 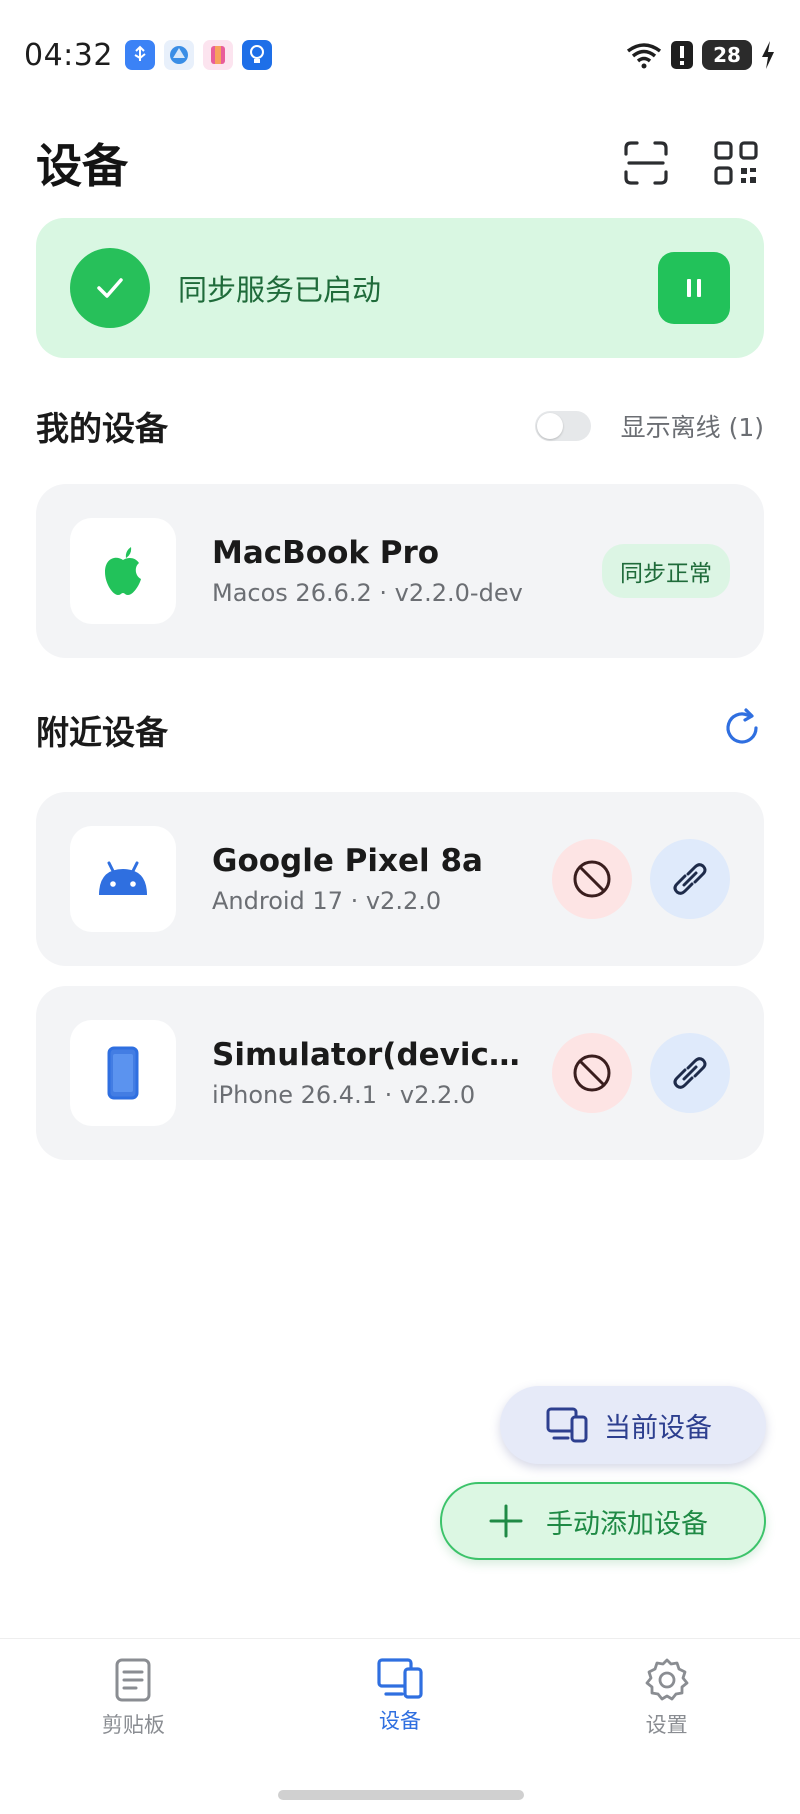 I want to click on nav-item-settings: 设置, so click(x=666, y=1713).